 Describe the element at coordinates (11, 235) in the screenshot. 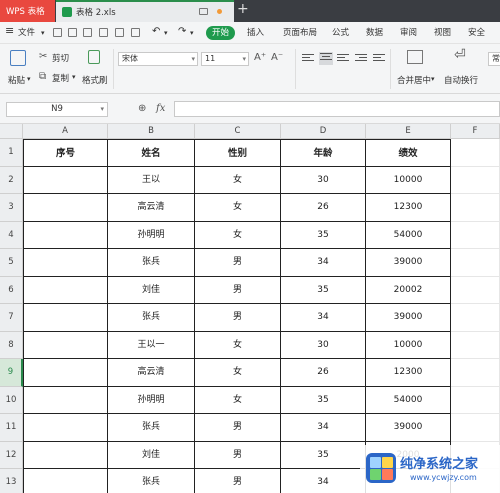

I see `row-header-4: 4` at that location.